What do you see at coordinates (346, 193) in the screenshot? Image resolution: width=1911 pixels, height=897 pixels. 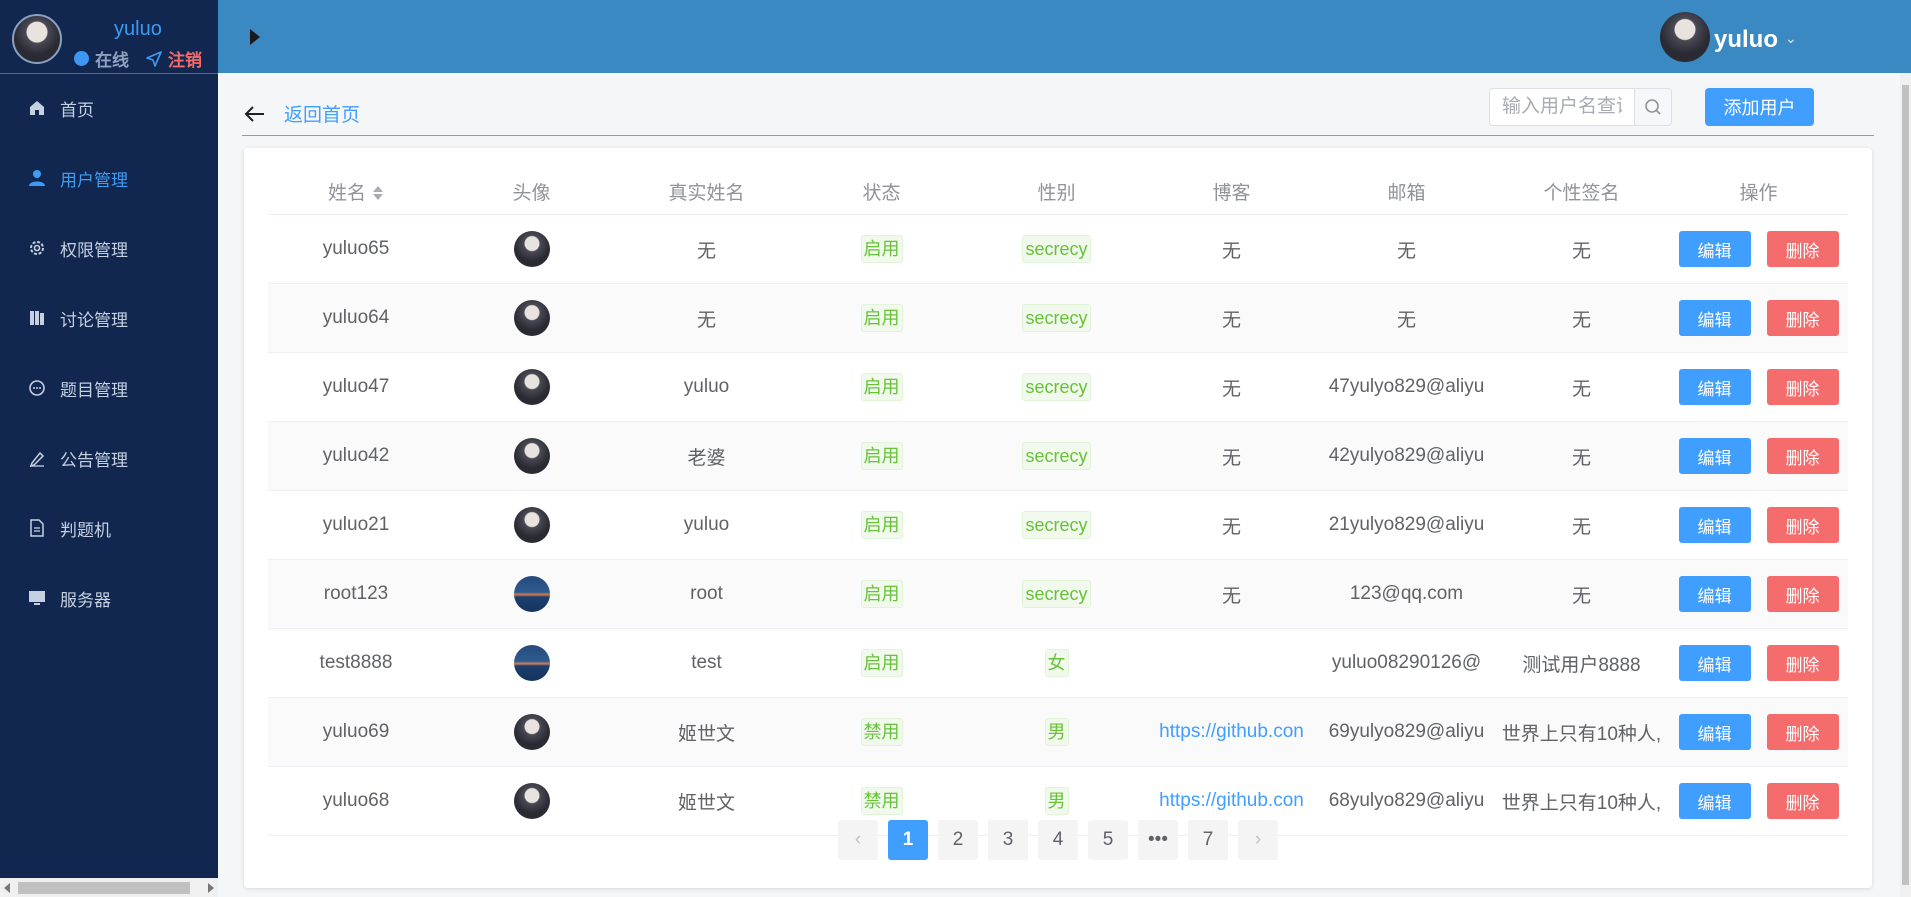 I see `column-header-label: 姓名` at bounding box center [346, 193].